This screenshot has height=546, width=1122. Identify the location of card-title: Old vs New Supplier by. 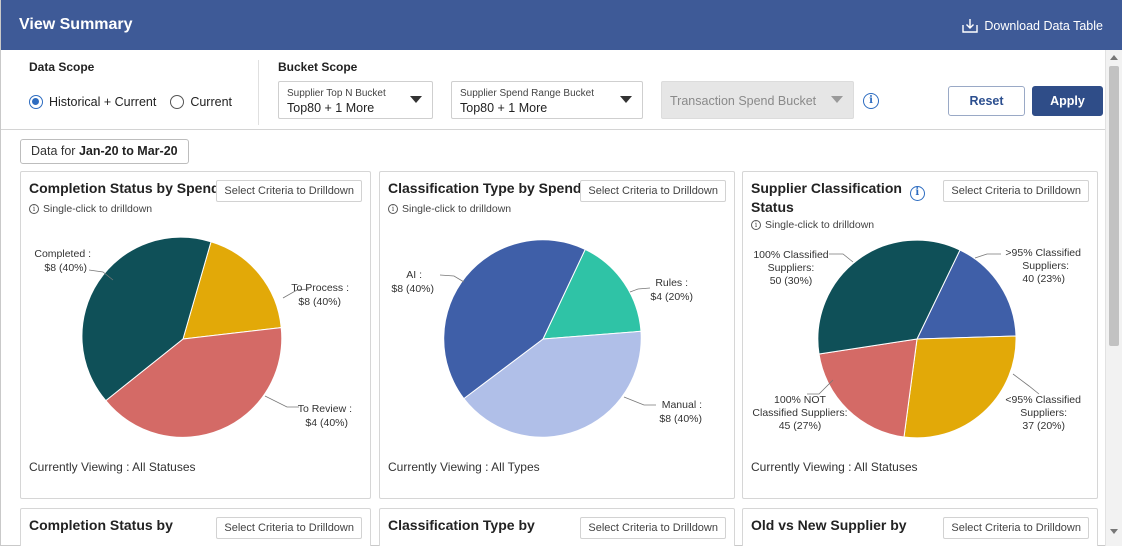
(829, 525).